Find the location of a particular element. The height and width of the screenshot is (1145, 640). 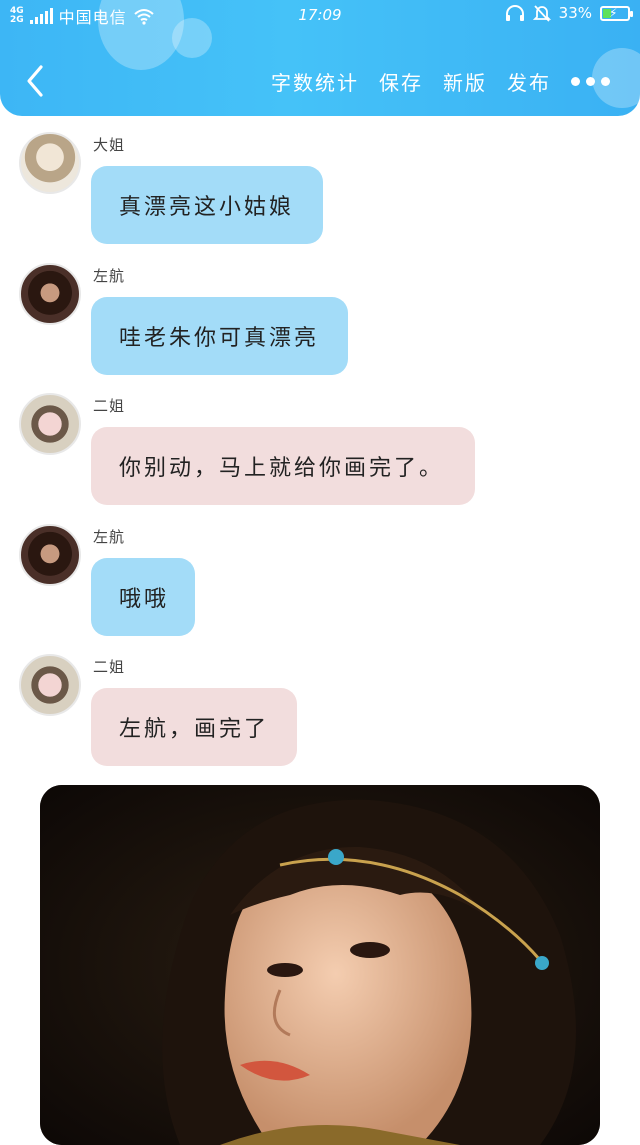

new-version-button: 新版 is located at coordinates (465, 81).